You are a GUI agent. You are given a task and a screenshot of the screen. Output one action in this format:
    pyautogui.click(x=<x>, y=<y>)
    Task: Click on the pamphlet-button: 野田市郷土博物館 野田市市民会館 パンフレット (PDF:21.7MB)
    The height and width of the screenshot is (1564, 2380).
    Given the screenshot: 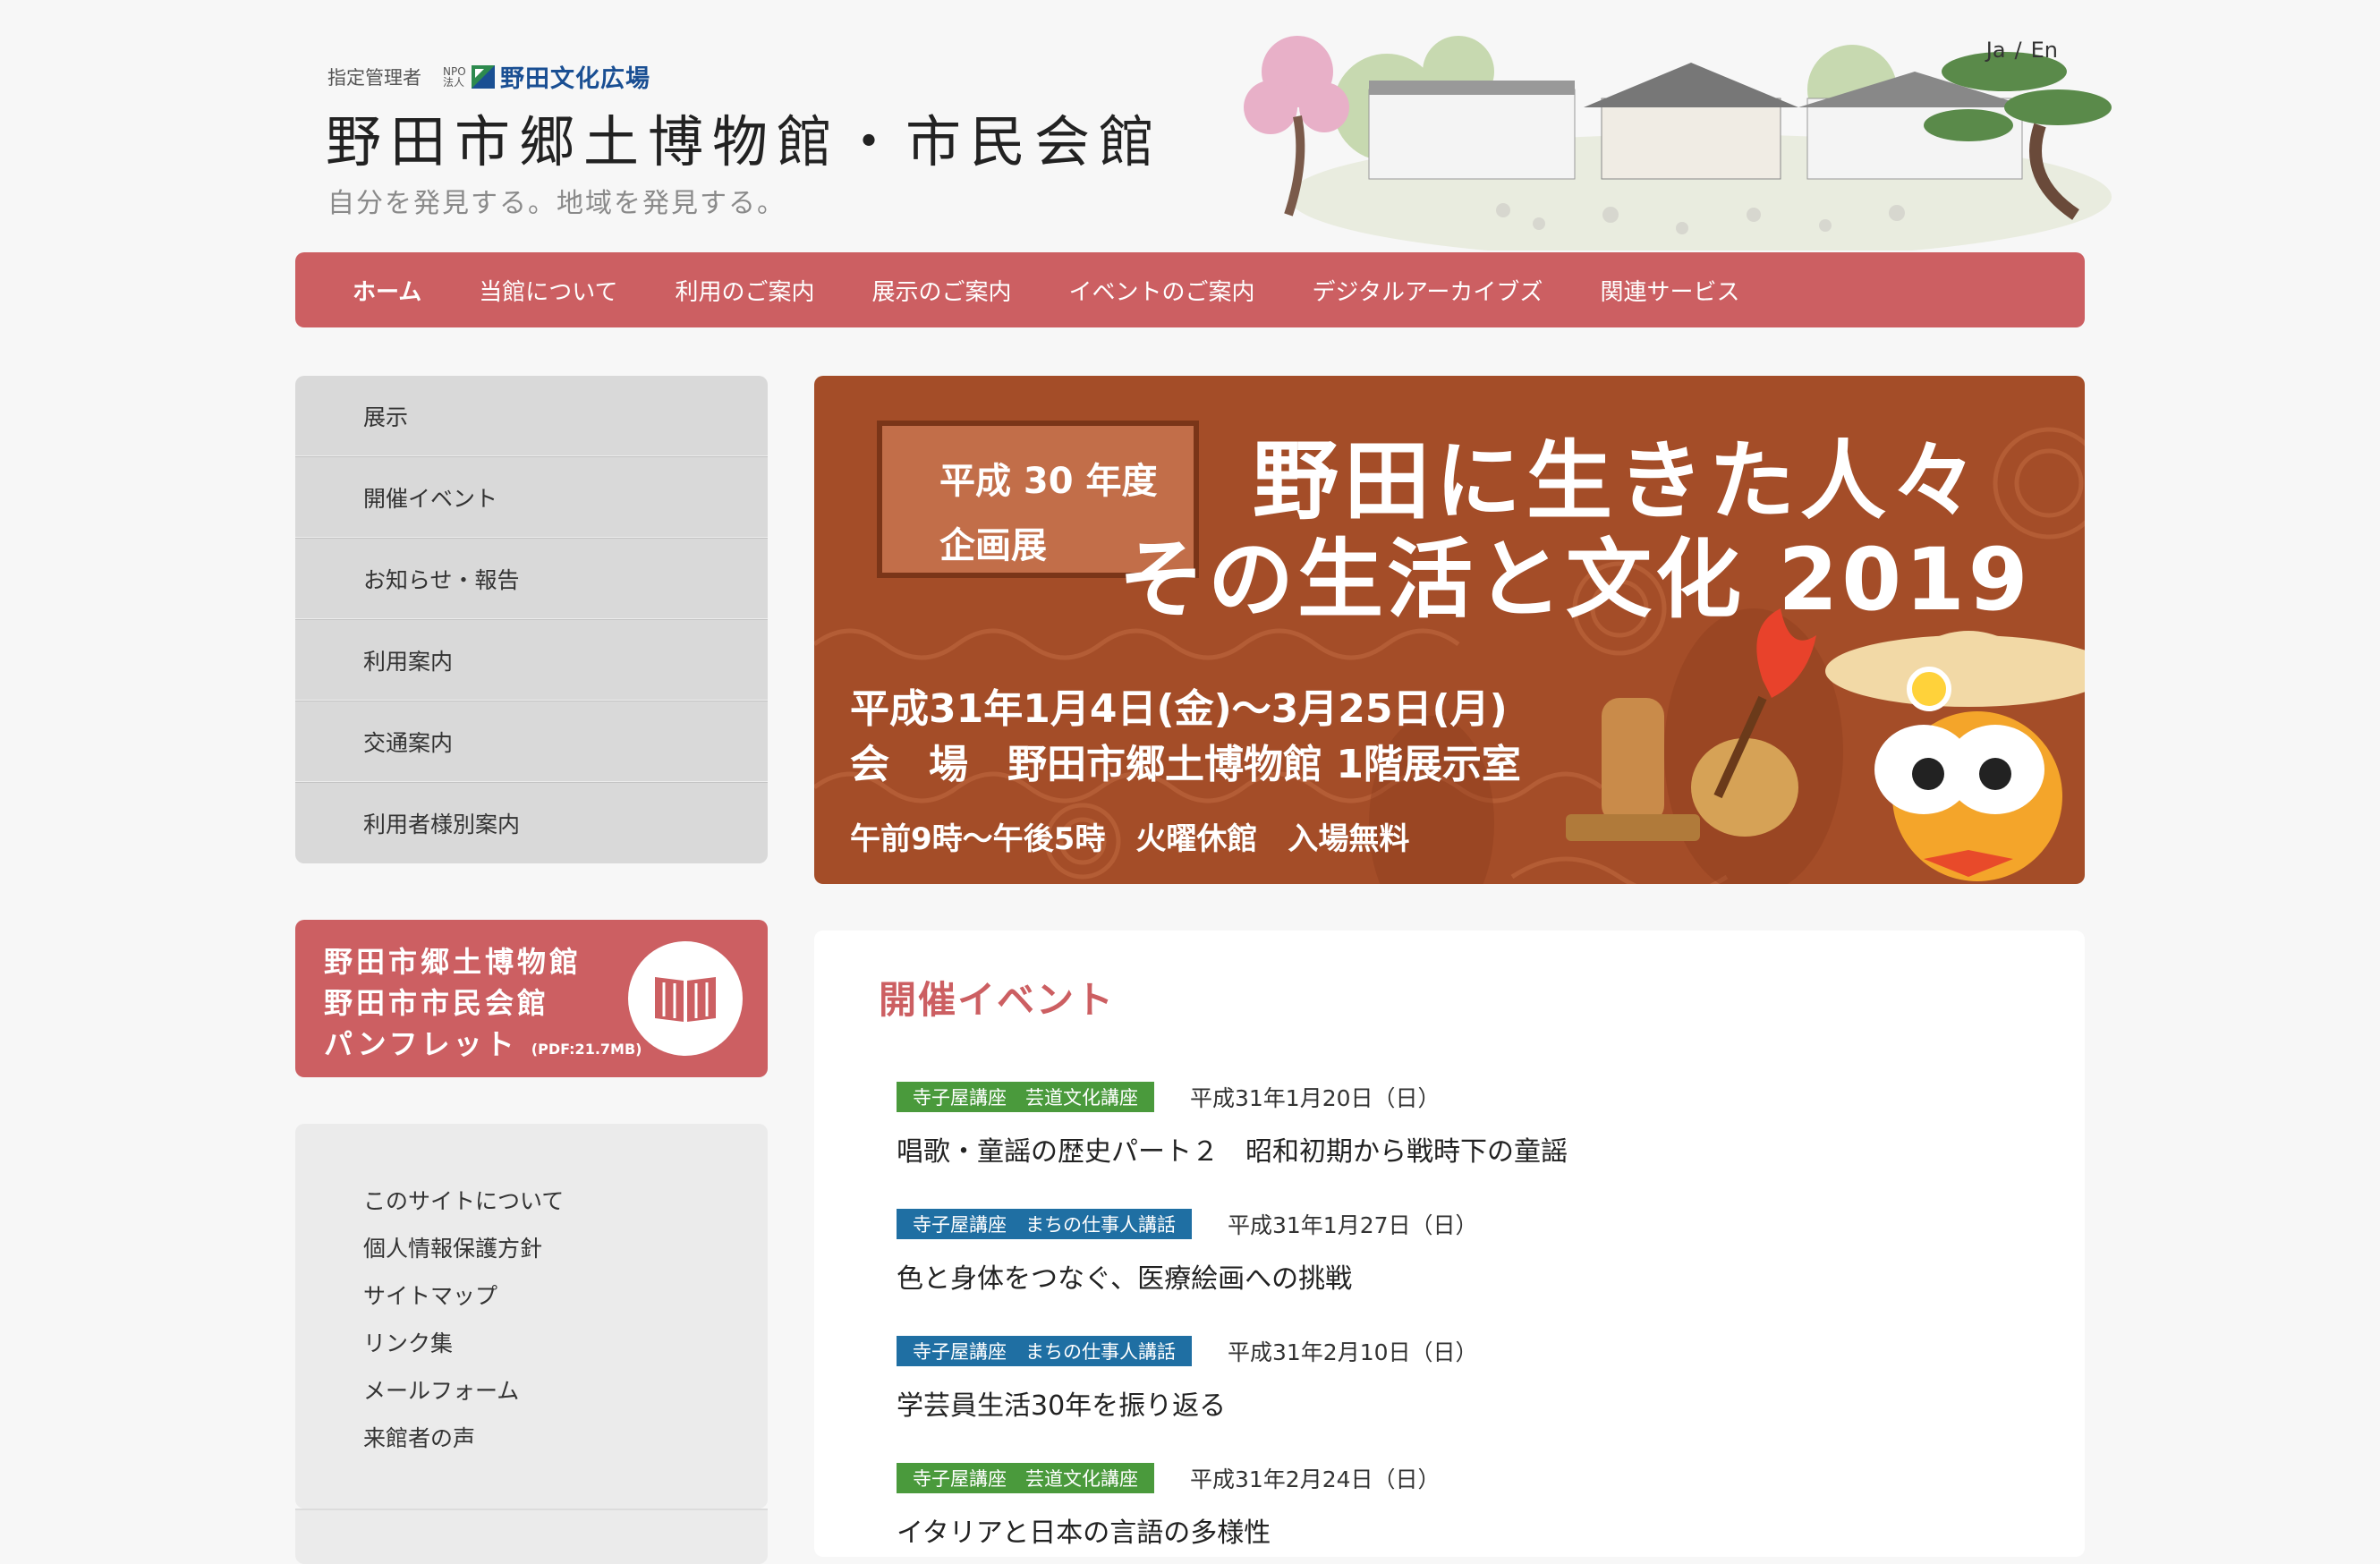 What is the action you would take?
    pyautogui.click(x=531, y=998)
    